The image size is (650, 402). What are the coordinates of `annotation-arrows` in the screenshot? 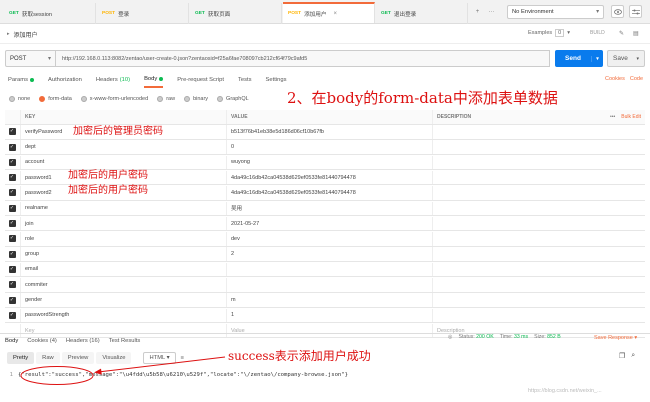 It's located at (123, 370).